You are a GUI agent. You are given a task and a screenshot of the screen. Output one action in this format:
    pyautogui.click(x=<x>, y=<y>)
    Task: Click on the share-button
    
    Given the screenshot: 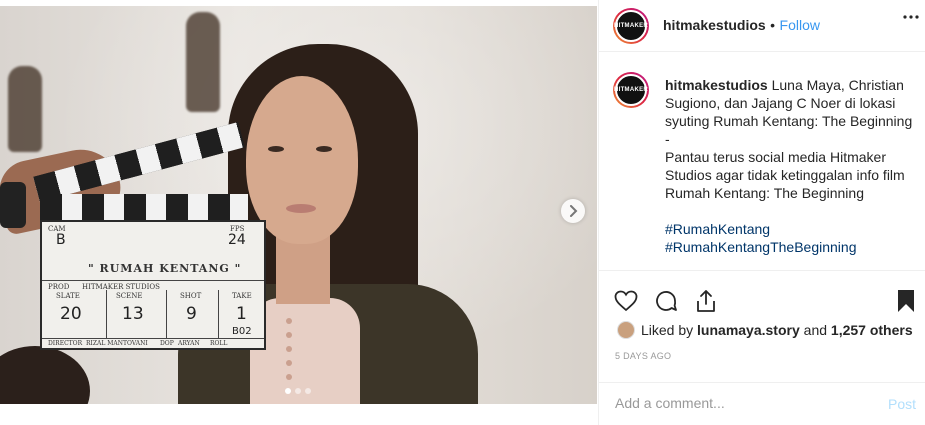 What is the action you would take?
    pyautogui.click(x=706, y=301)
    